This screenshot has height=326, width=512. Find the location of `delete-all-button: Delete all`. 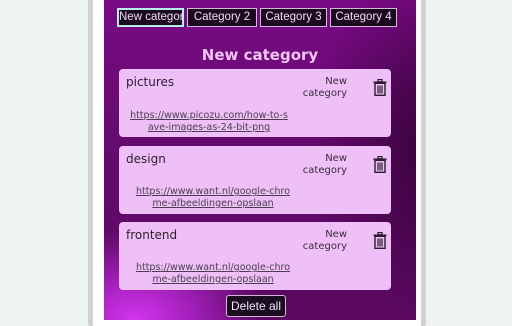

delete-all-button: Delete all is located at coordinates (256, 306).